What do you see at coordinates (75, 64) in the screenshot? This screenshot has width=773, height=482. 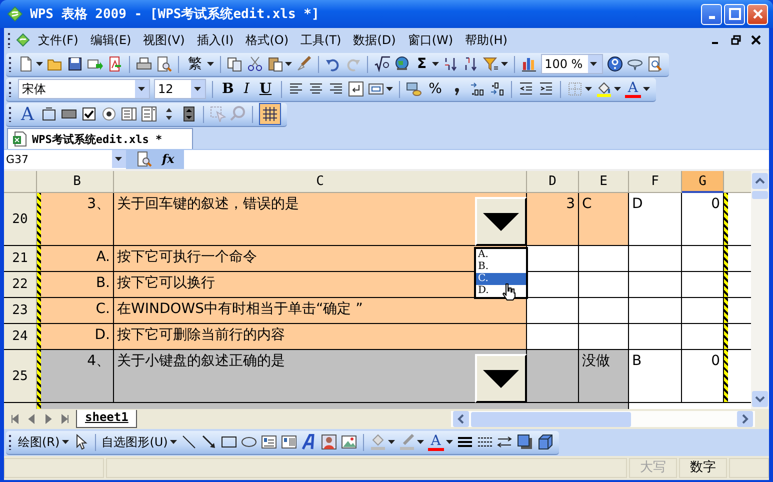 I see `save-icon` at bounding box center [75, 64].